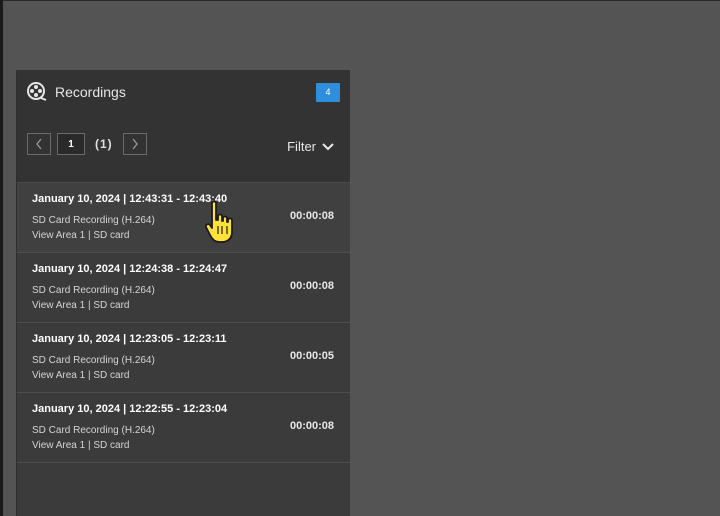  What do you see at coordinates (301, 146) in the screenshot?
I see `filter-label: Filter` at bounding box center [301, 146].